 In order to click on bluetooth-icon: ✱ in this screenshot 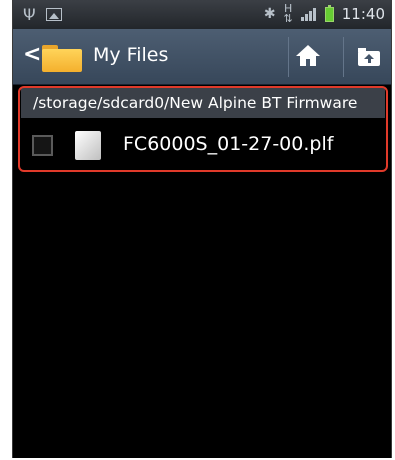, I will do `click(269, 14)`.